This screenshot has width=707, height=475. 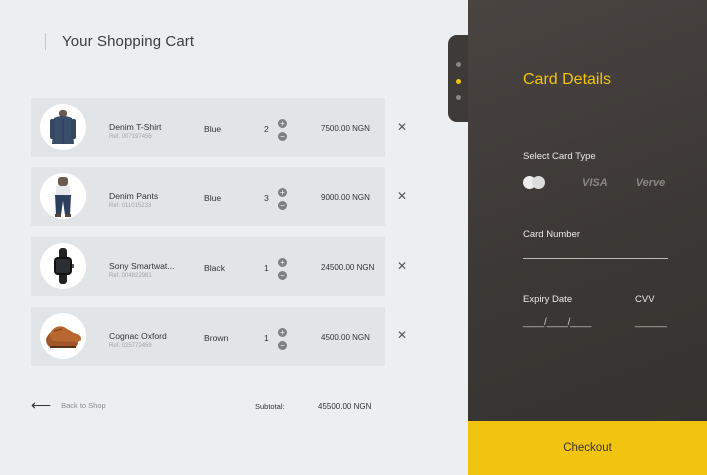 I want to click on expiry-date-input: ____/____/____, so click(x=557, y=322).